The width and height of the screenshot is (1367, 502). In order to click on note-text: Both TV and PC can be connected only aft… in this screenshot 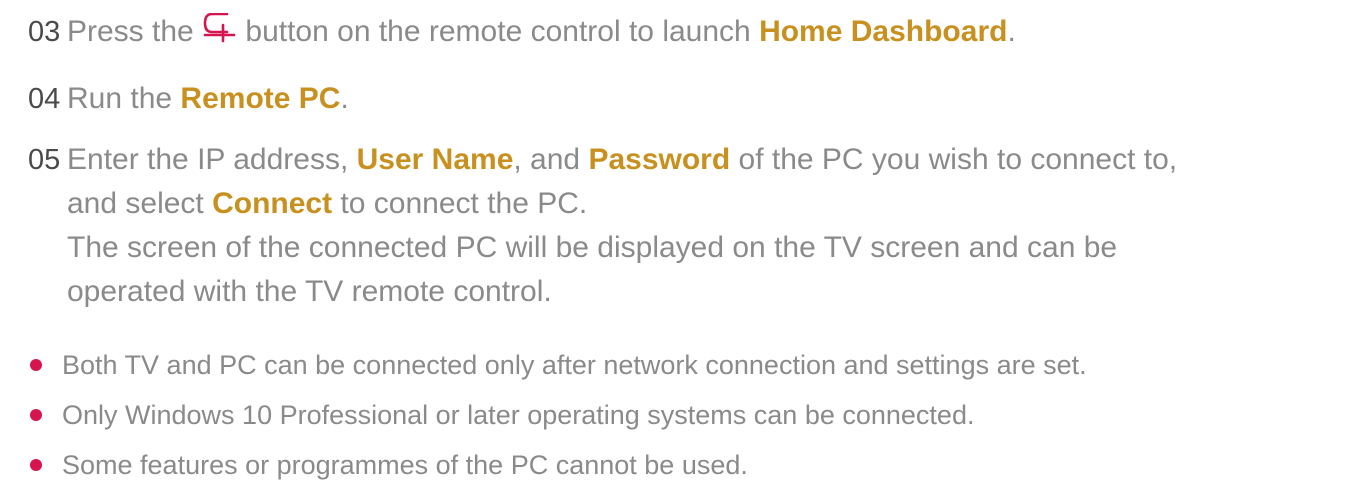, I will do `click(574, 365)`.